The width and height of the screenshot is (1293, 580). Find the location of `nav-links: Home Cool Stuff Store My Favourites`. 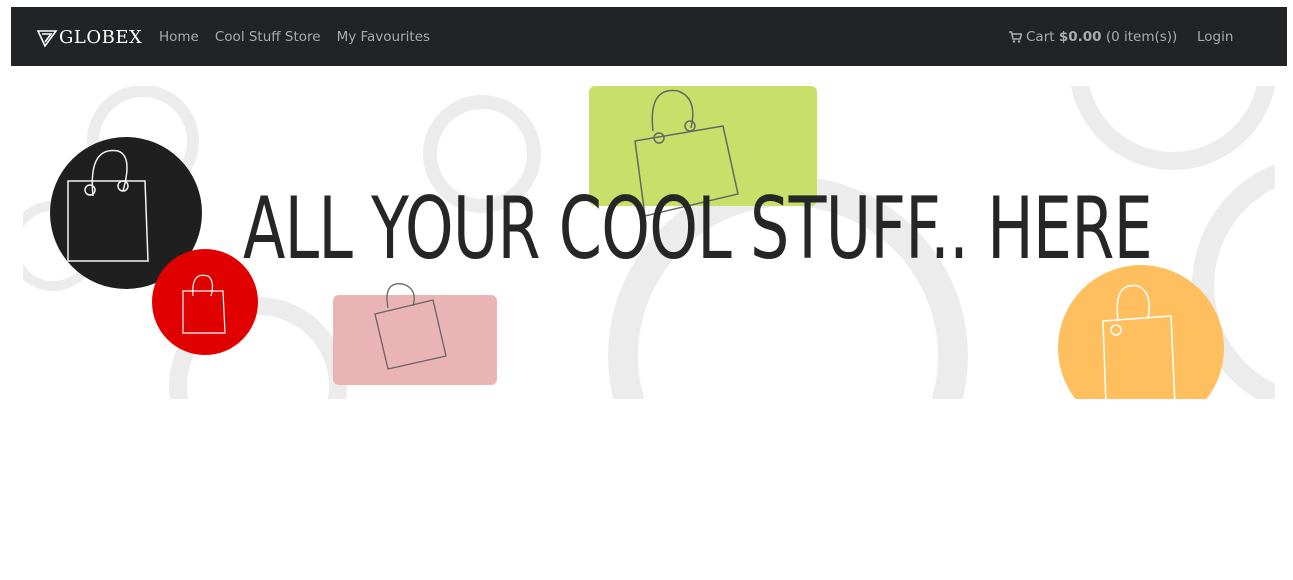

nav-links: Home Cool Stuff Store My Favourites is located at coordinates (302, 36).